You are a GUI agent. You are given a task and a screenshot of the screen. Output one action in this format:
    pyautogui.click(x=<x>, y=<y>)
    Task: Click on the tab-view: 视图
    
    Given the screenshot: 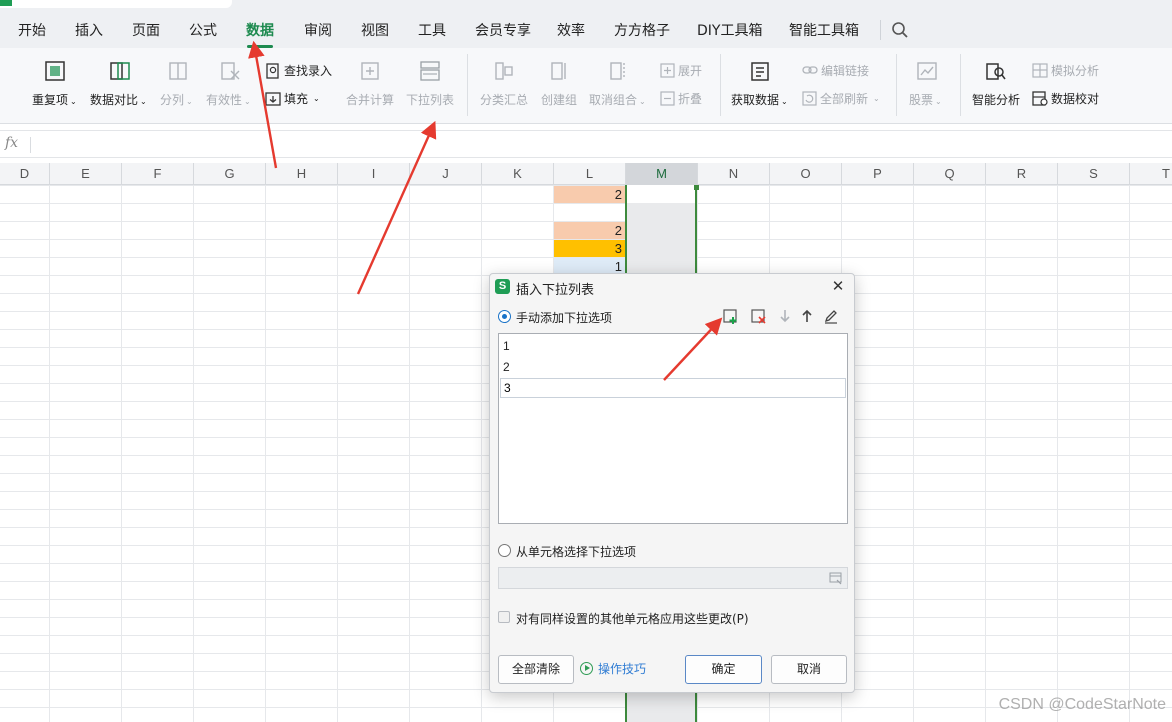 What is the action you would take?
    pyautogui.click(x=375, y=30)
    